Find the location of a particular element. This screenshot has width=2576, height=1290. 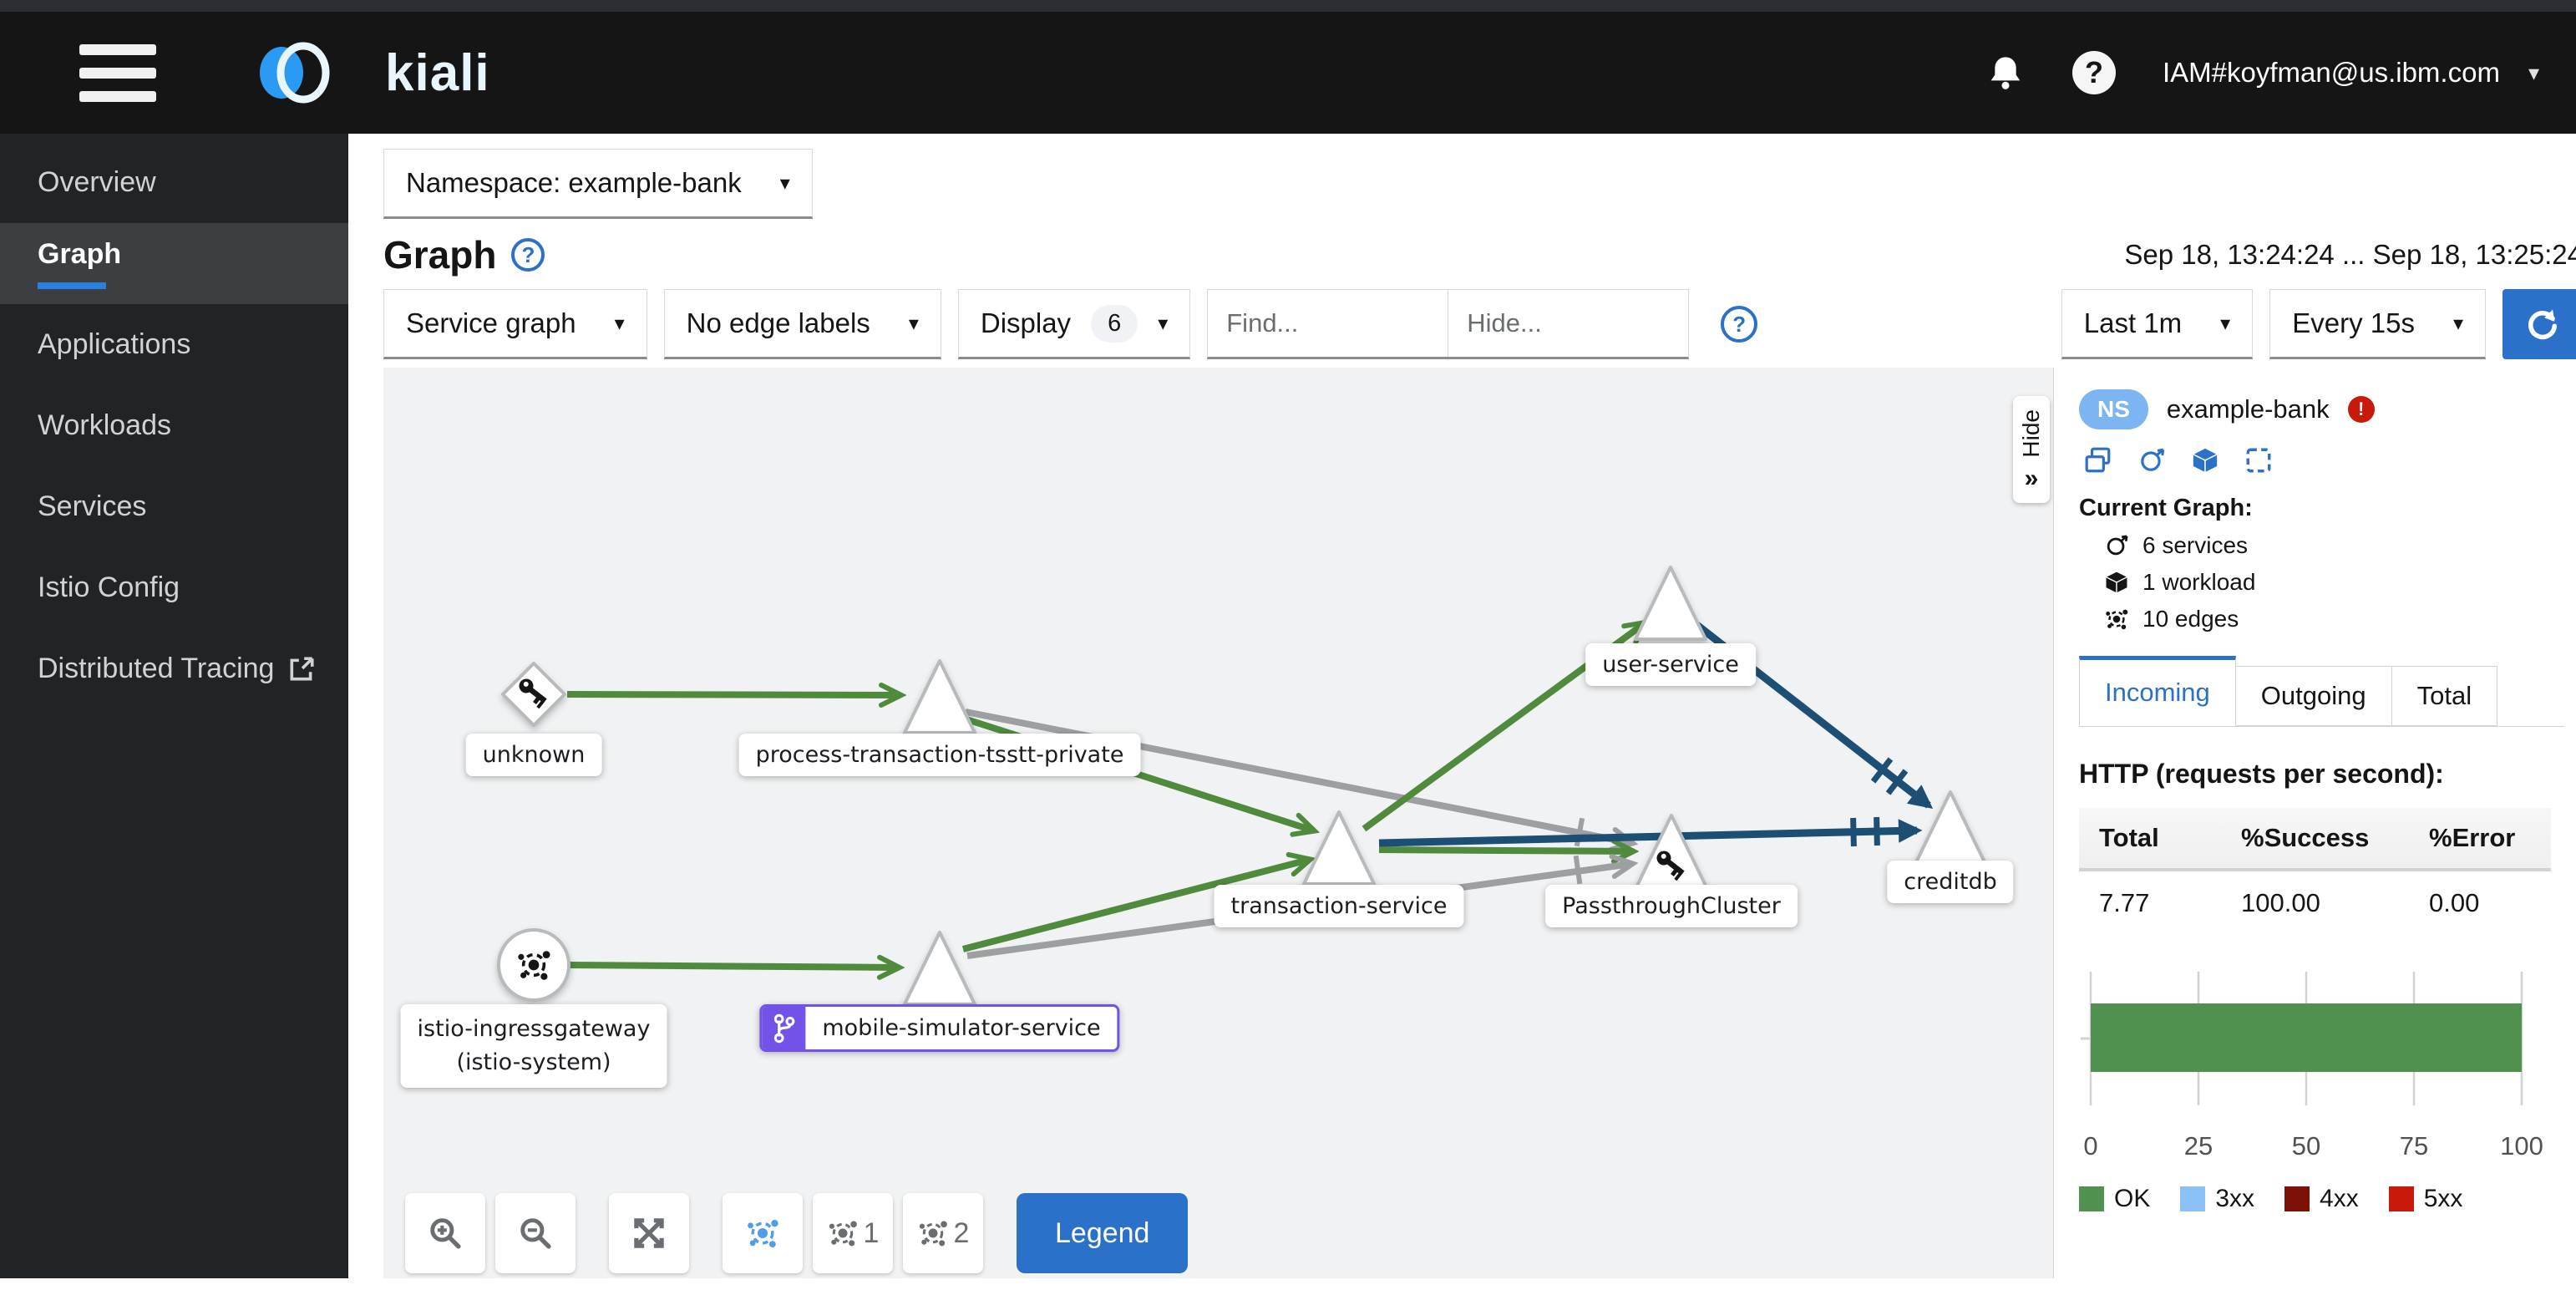

node-label-creditdb: creditdb is located at coordinates (1950, 882).